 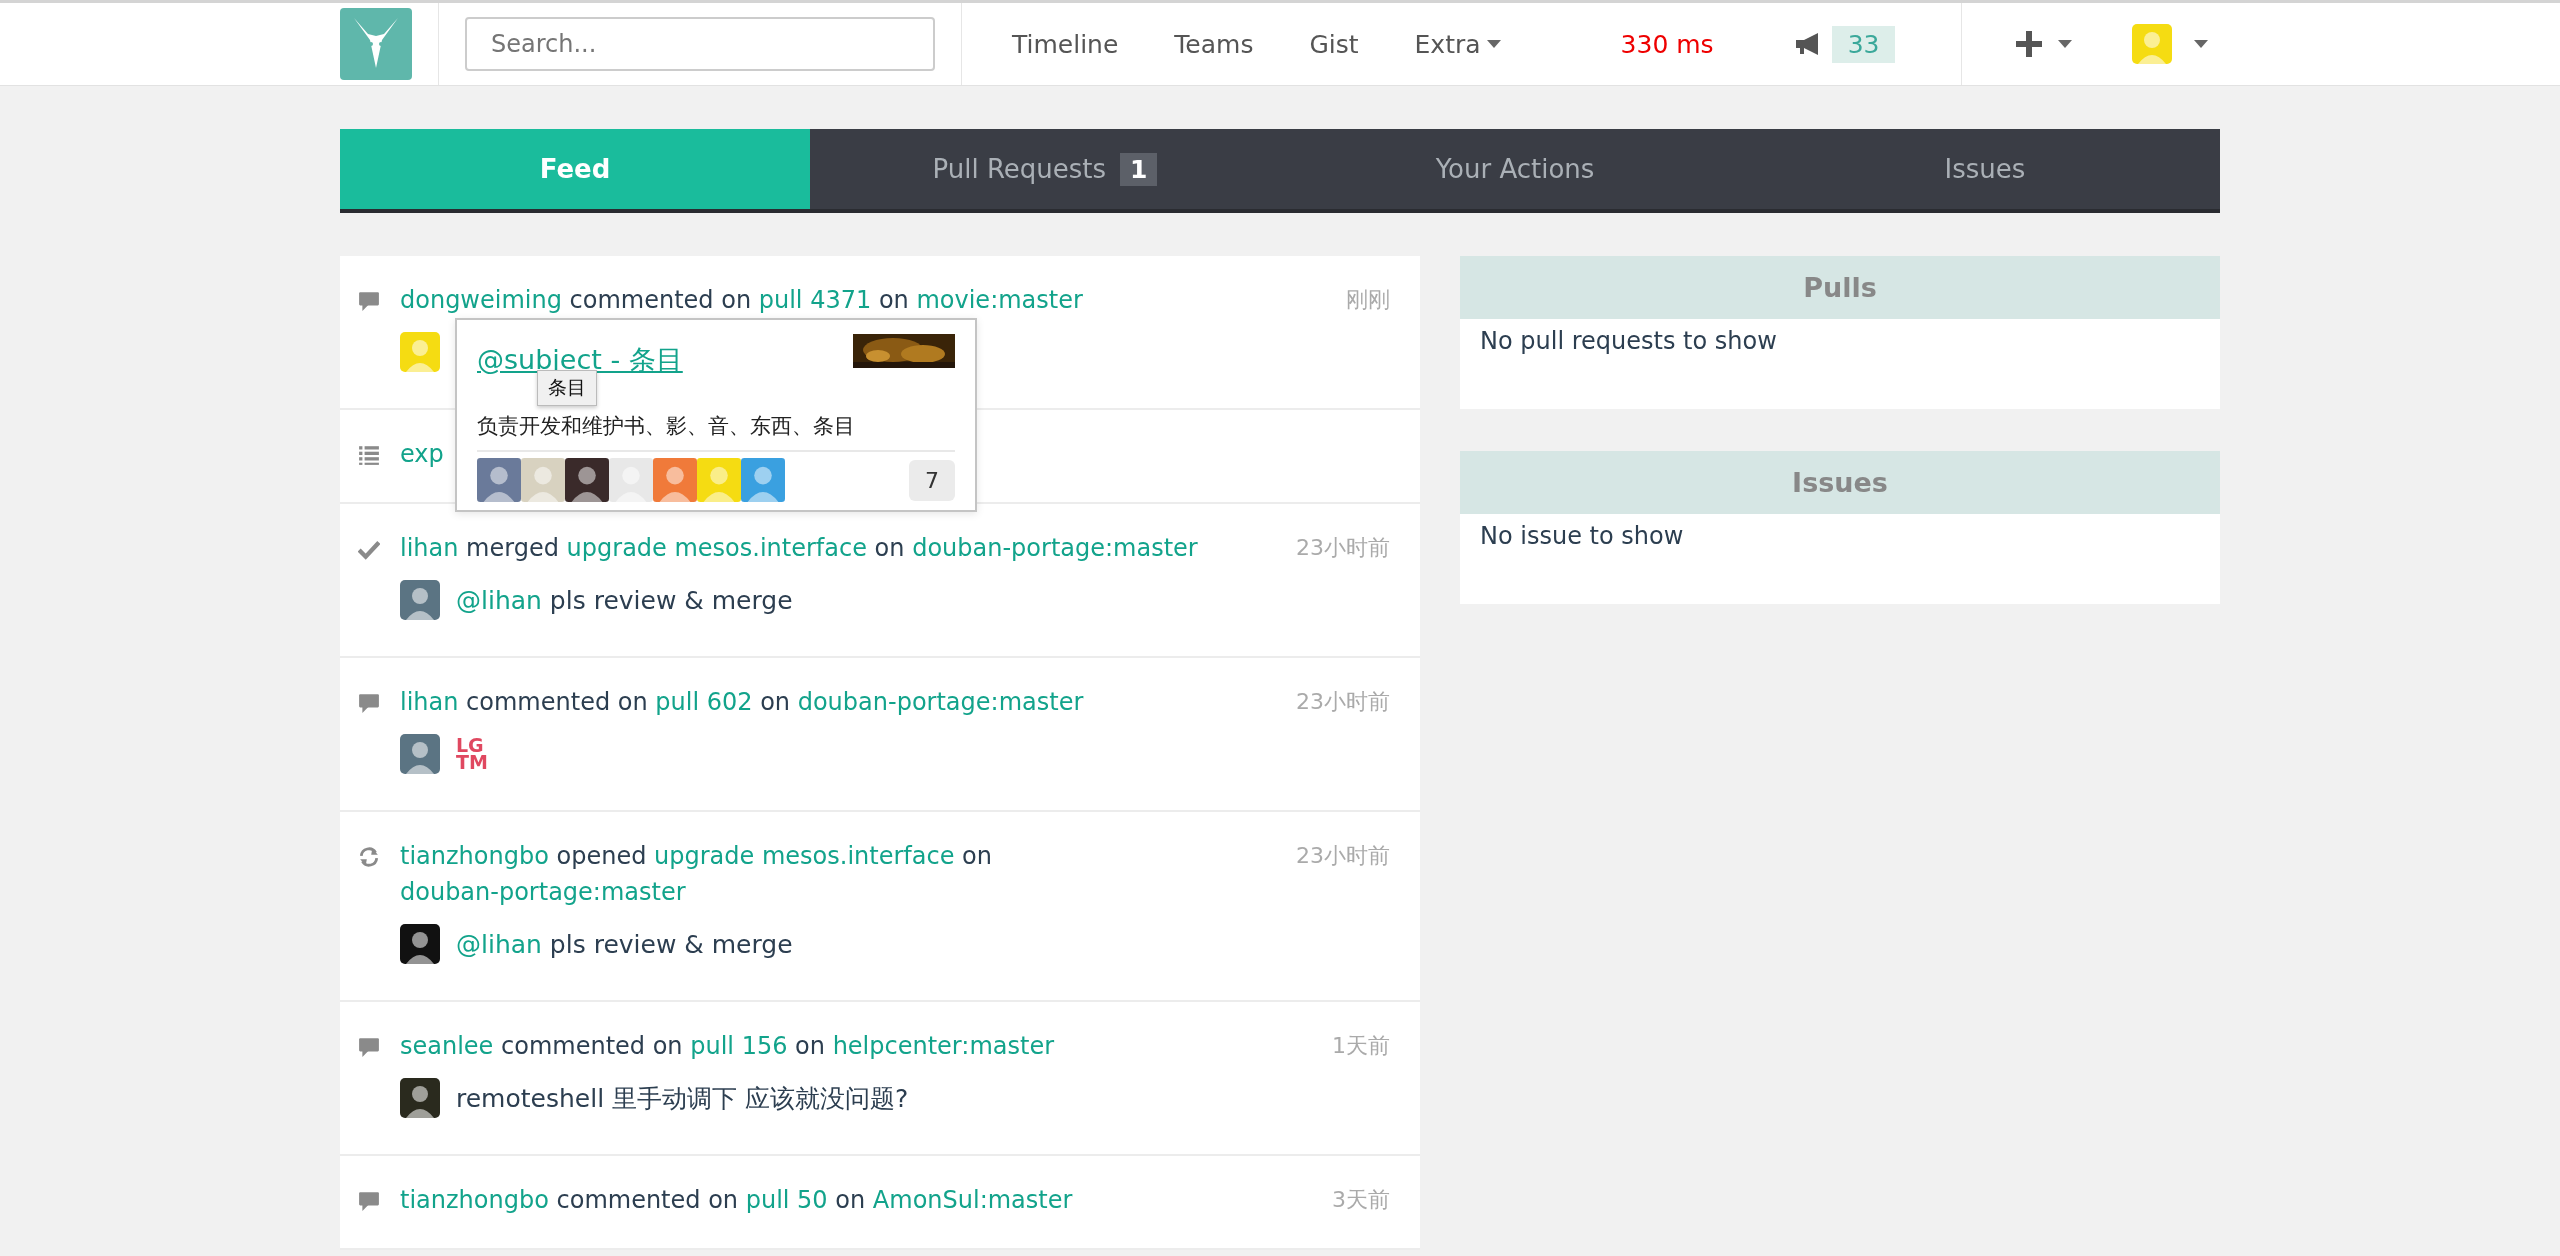 I want to click on timestamp: 刚刚, so click(x=1368, y=300).